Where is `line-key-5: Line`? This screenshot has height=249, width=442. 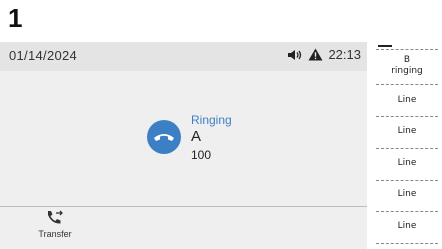 line-key-5: Line is located at coordinates (407, 226).